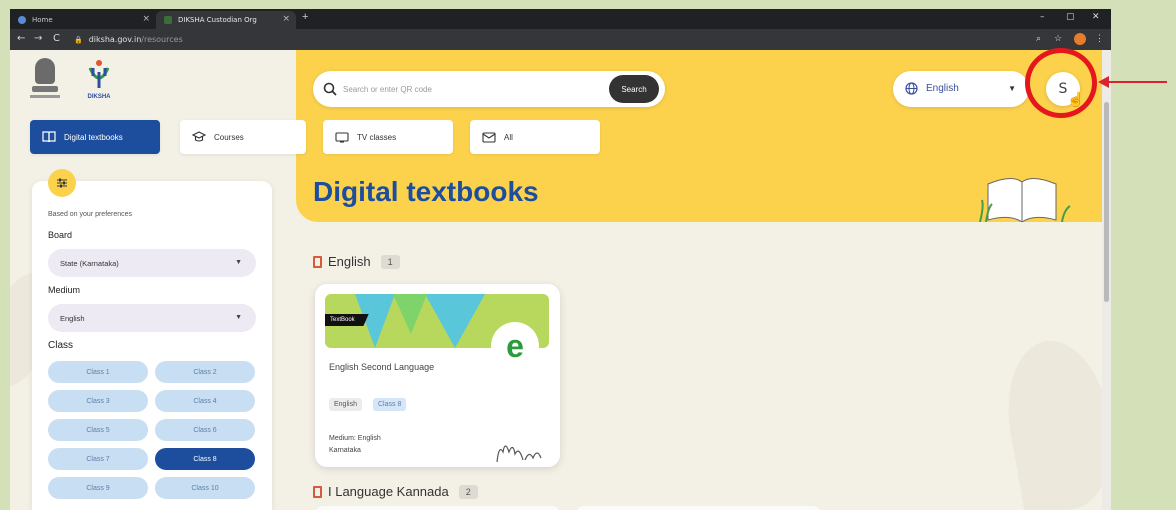 The width and height of the screenshot is (1176, 510). What do you see at coordinates (99, 97) in the screenshot?
I see `logo-text: DIKSHA` at bounding box center [99, 97].